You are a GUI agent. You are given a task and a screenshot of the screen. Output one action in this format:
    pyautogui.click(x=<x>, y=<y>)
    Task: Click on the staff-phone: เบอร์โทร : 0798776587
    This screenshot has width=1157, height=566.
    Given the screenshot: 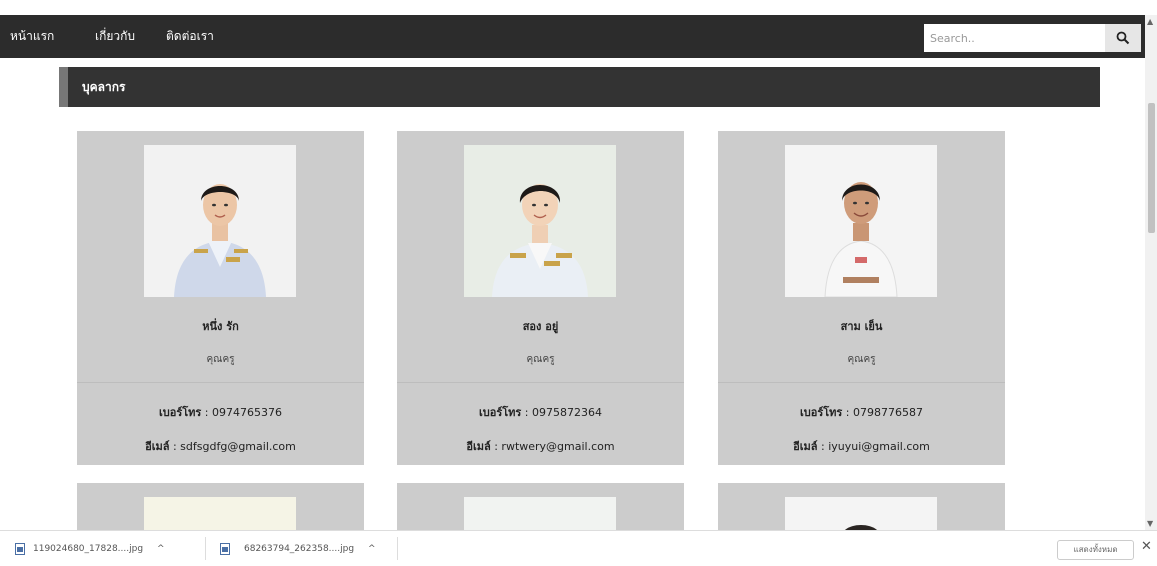 What is the action you would take?
    pyautogui.click(x=861, y=412)
    